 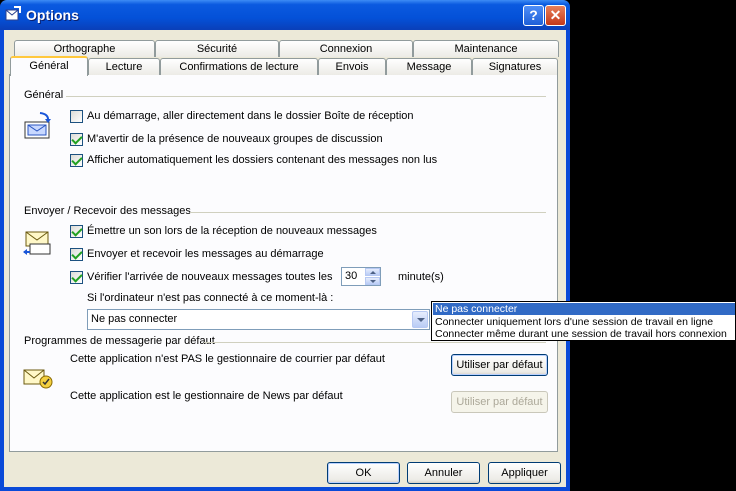 I want to click on tab-lecture: Lecture, so click(x=124, y=66).